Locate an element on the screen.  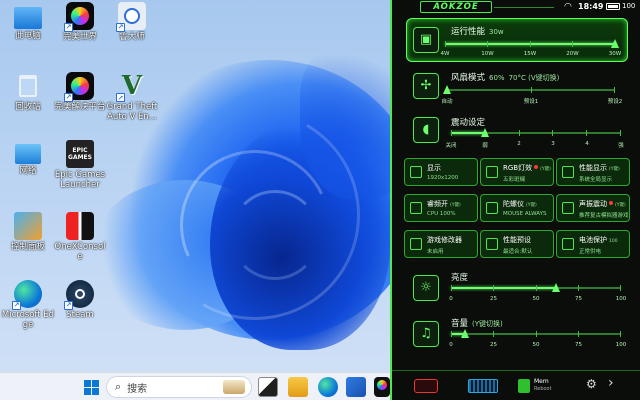
quick-setting-button: 睿频开 (Y键) CPU 100% is located at coordinates (441, 208).